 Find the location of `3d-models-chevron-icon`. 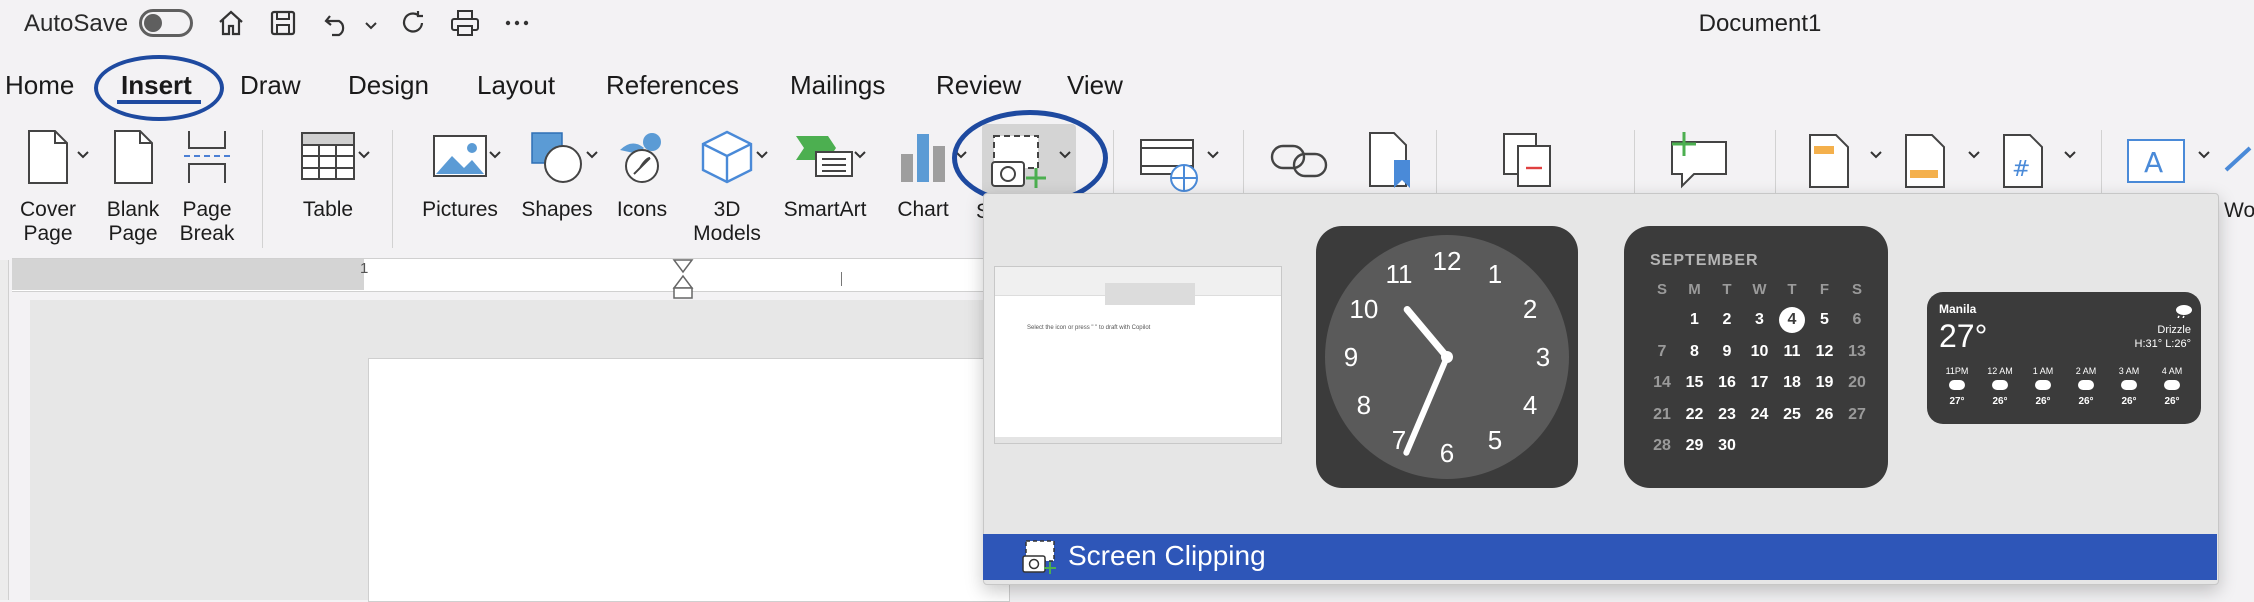

3d-models-chevron-icon is located at coordinates (762, 155).